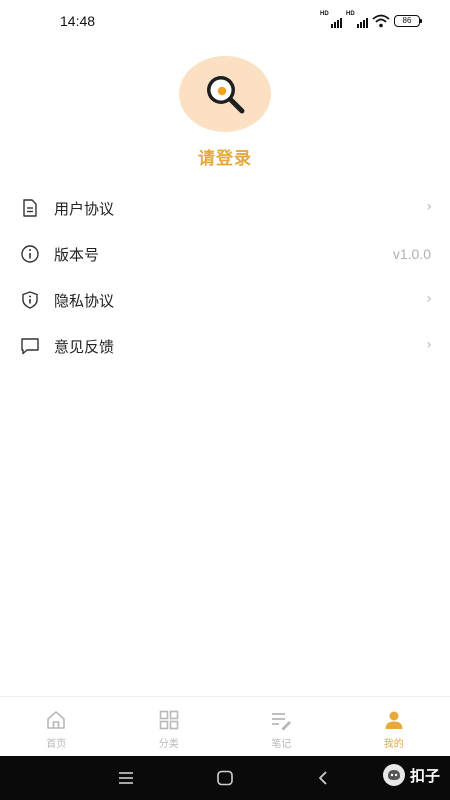  Describe the element at coordinates (77, 255) in the screenshot. I see `menu-item-label: 版本号` at that location.